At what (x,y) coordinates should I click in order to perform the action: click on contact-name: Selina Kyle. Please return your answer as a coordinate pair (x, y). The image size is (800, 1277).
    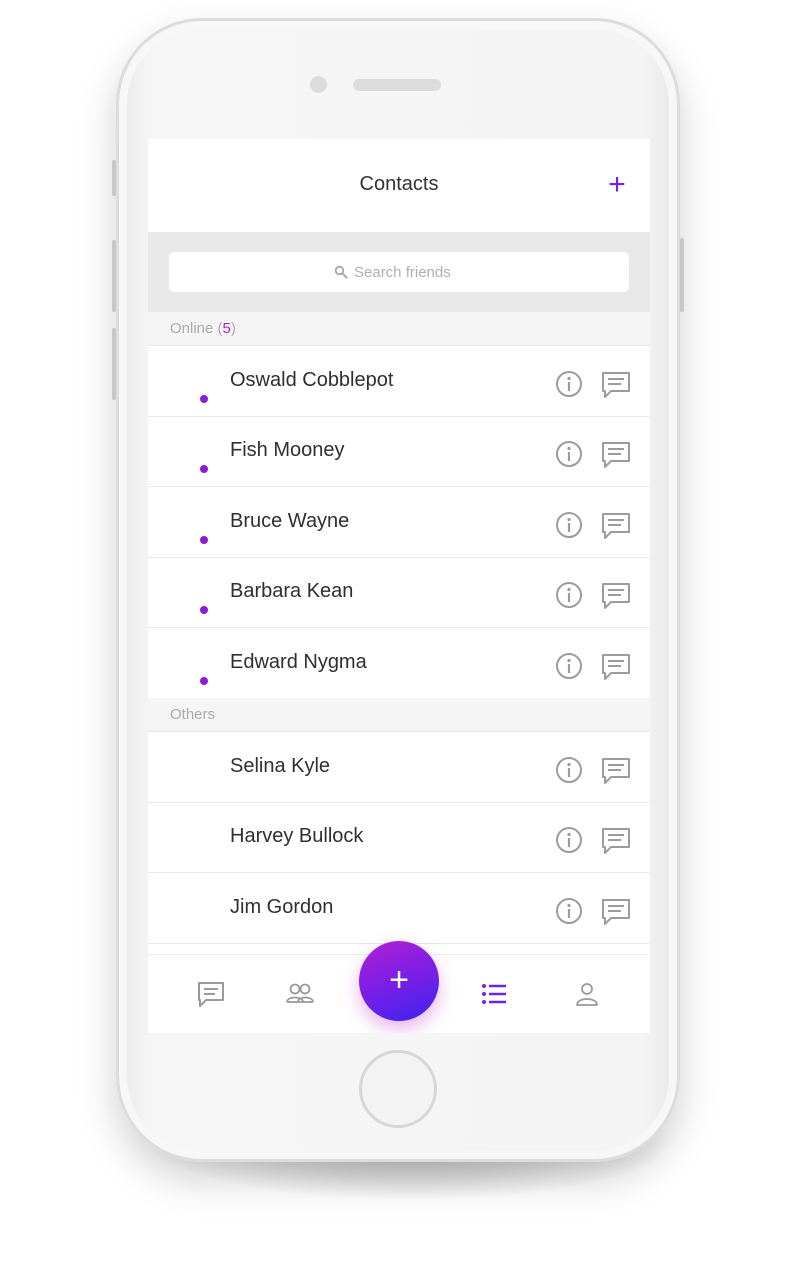
    Looking at the image, I should click on (280, 766).